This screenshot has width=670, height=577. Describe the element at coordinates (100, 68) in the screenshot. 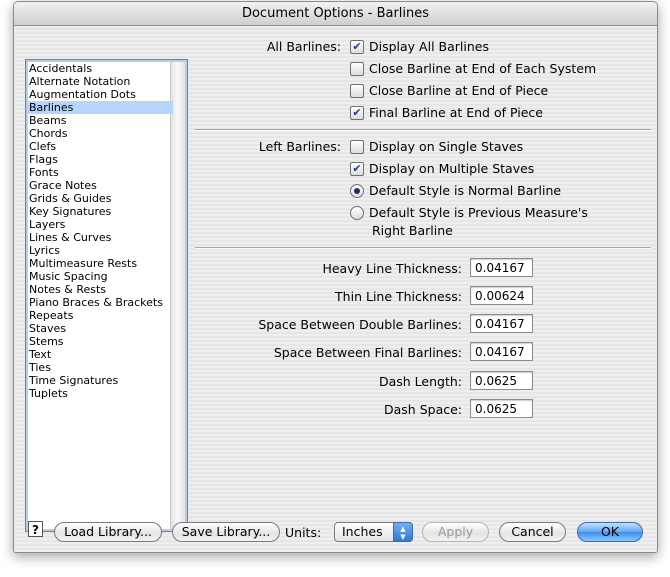

I see `list-item: Accidentals` at that location.